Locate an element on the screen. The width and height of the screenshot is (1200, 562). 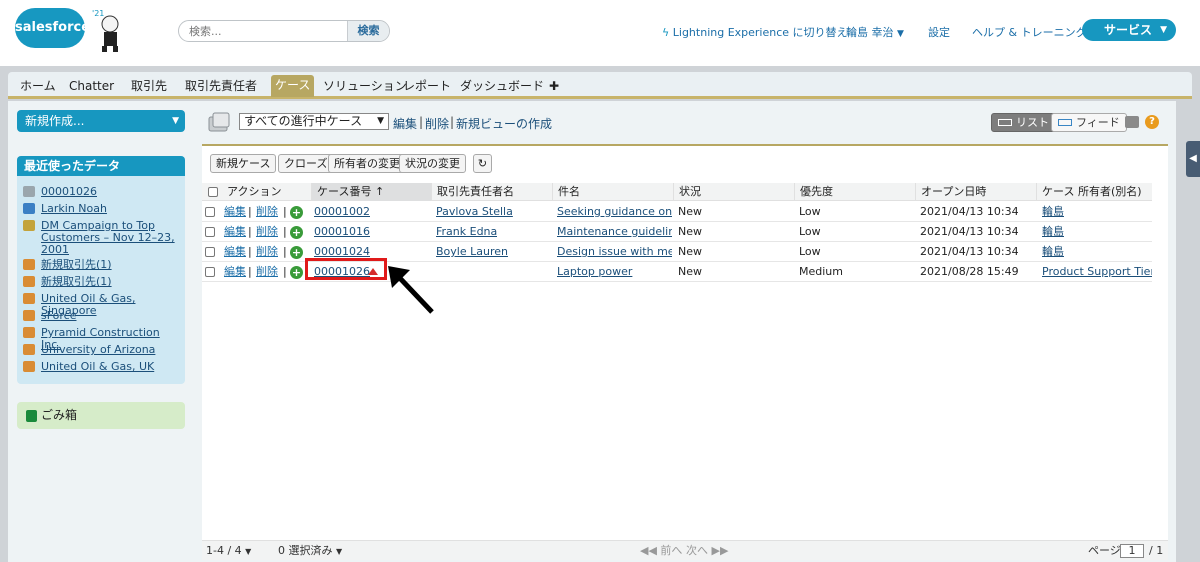
tab-contacts: 取引先責任者 is located at coordinates (221, 87).